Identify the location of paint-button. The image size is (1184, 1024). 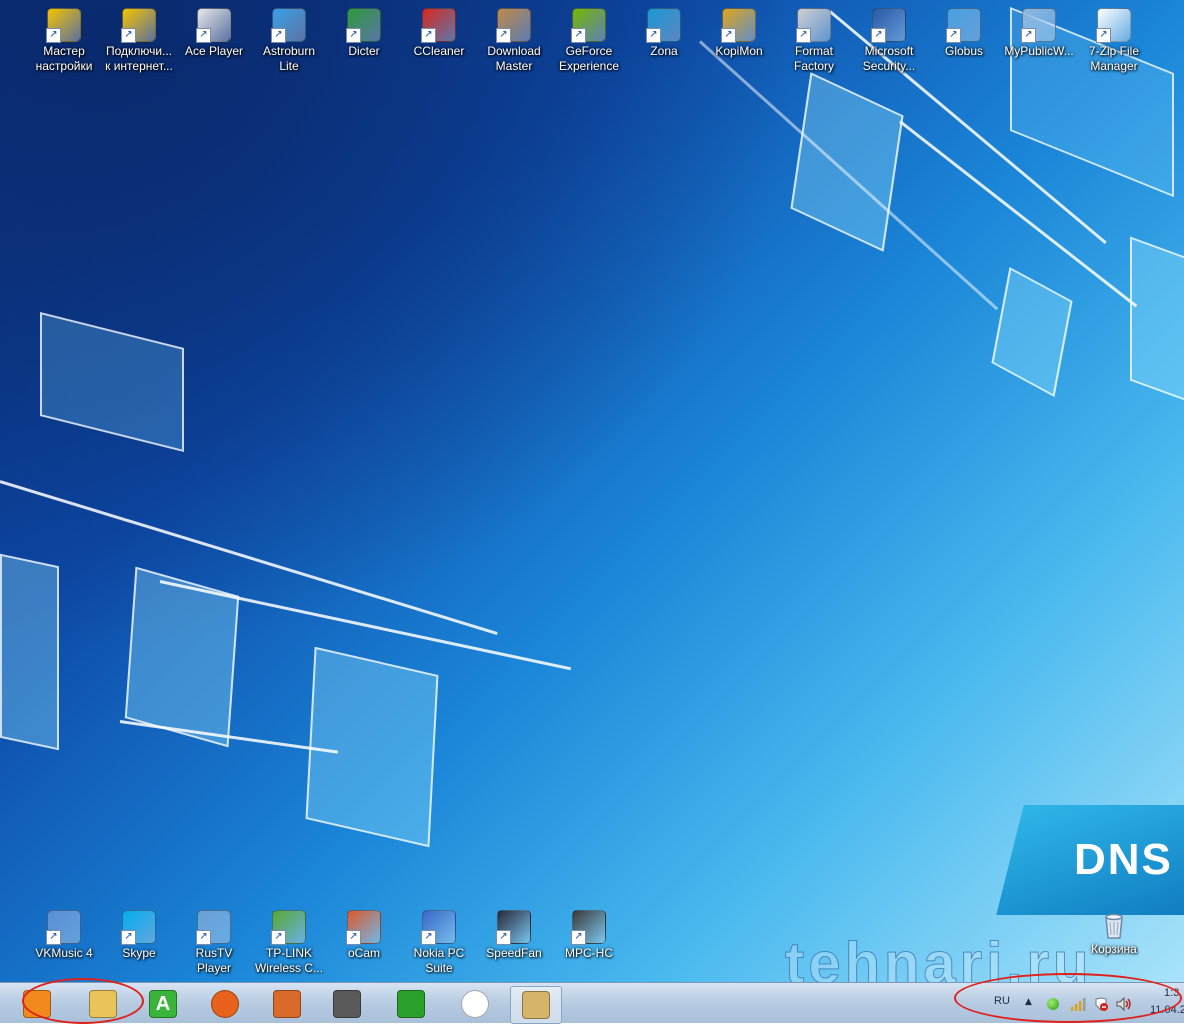
(536, 1005).